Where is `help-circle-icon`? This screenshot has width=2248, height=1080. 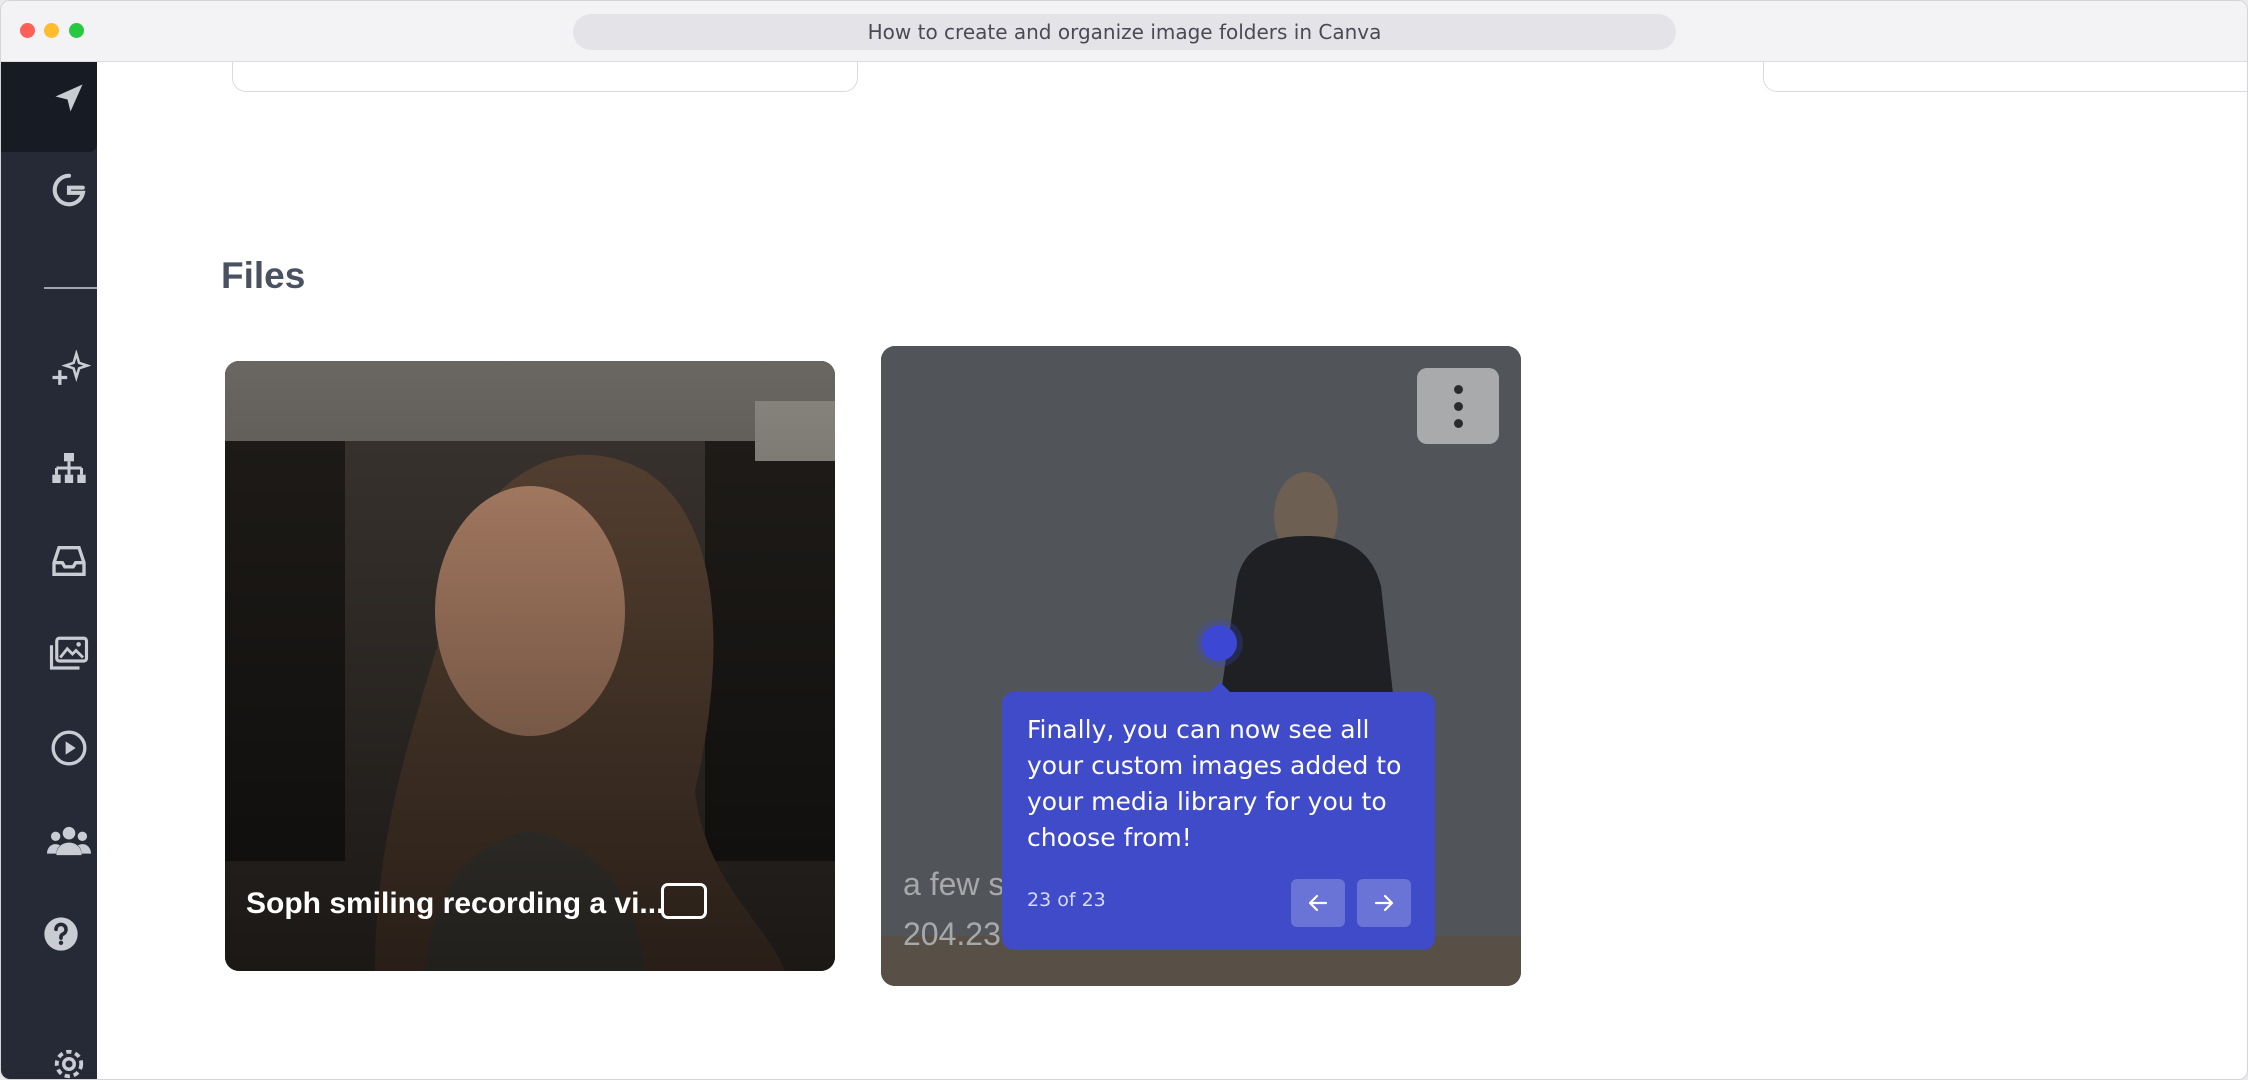
help-circle-icon is located at coordinates (61, 934).